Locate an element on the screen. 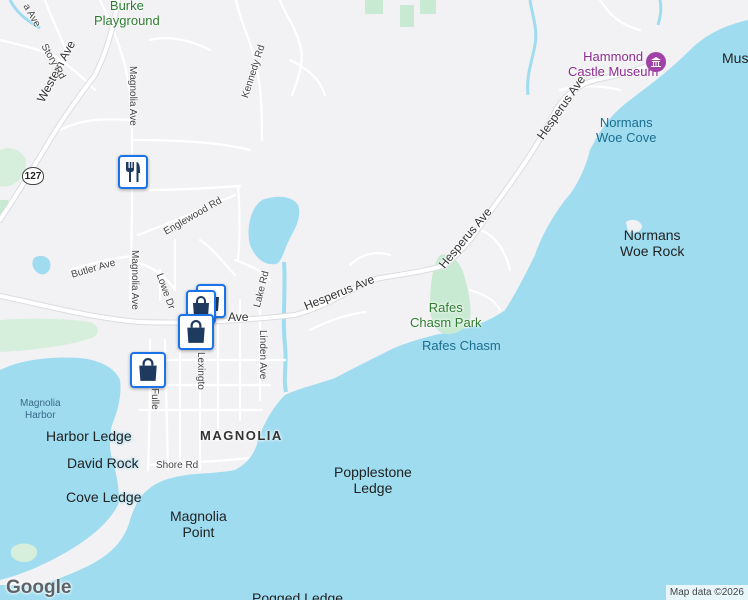 Image resolution: width=748 pixels, height=600 pixels. magnolia-point-label: Magnolia Point is located at coordinates (198, 524).